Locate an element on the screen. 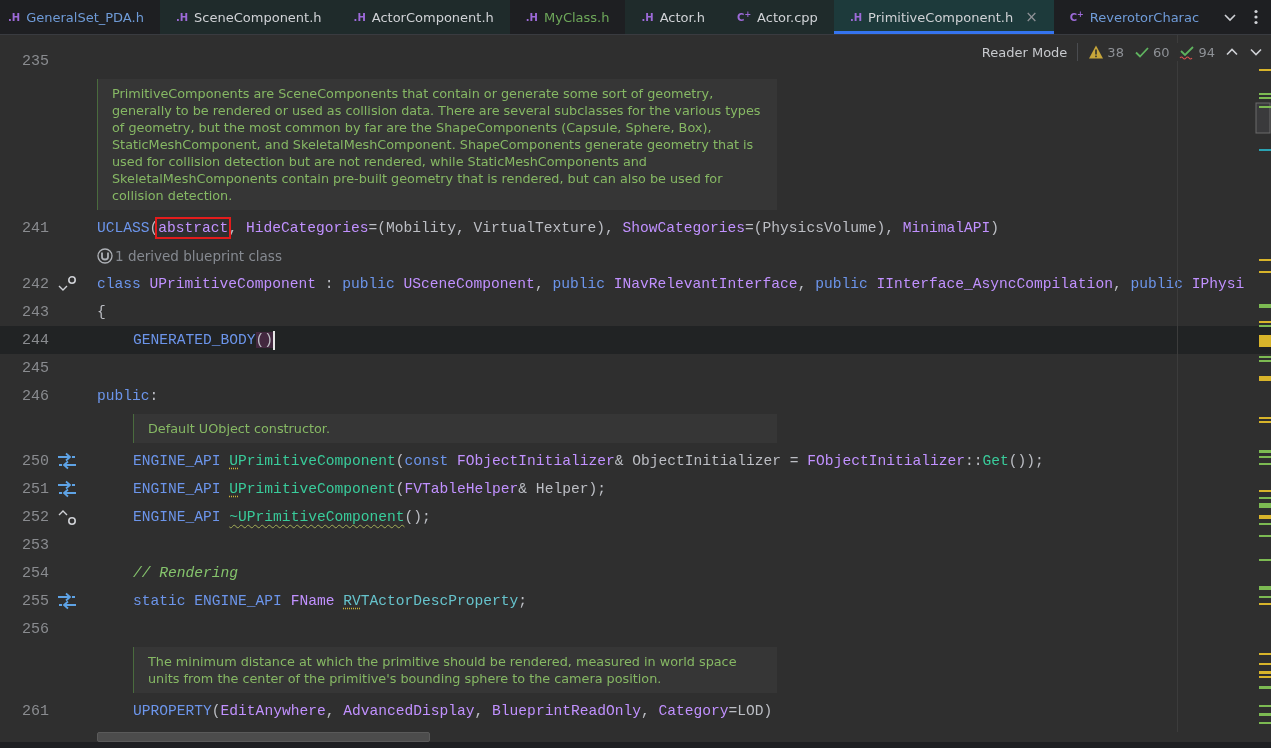  code-token: ~UPrimitiveComponent is located at coordinates (317, 517).